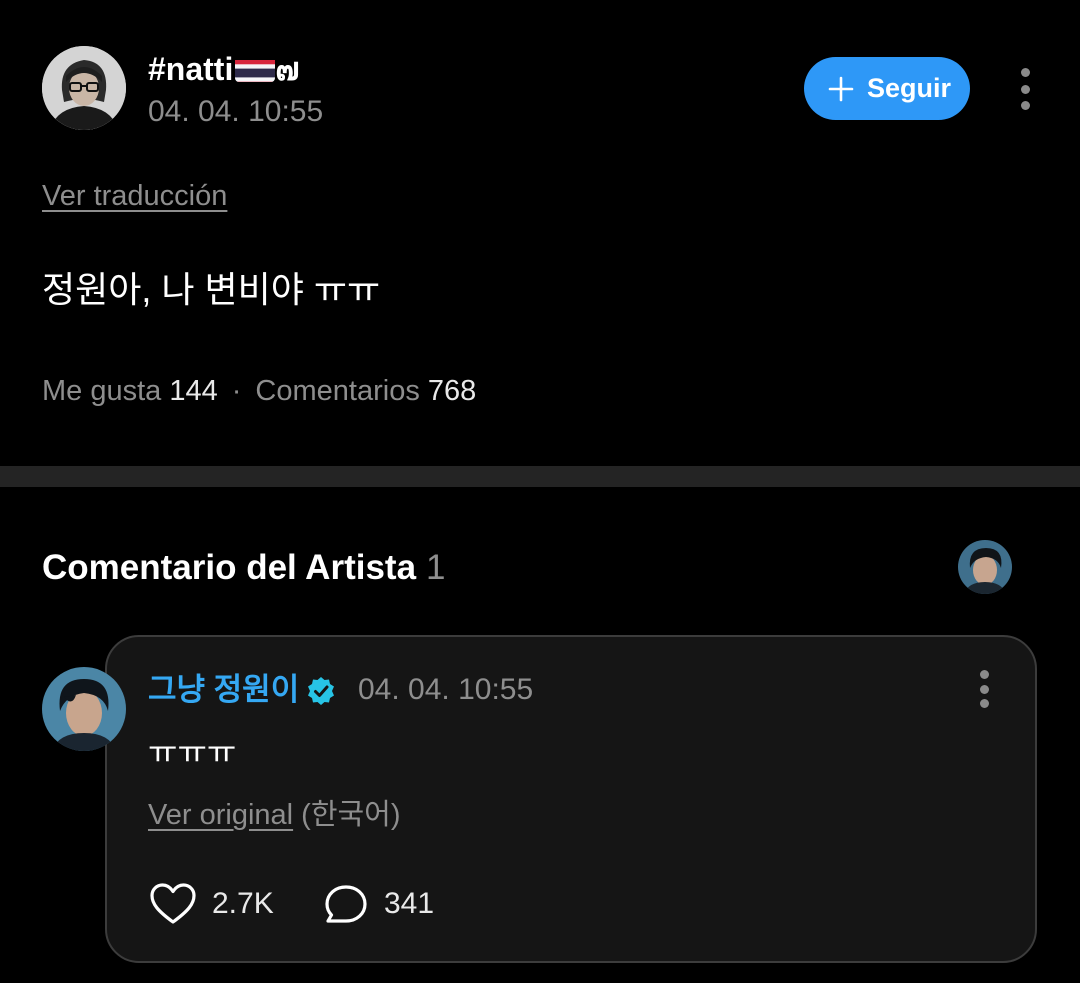 This screenshot has height=983, width=1080. I want to click on post-author-avatar, so click(84, 88).